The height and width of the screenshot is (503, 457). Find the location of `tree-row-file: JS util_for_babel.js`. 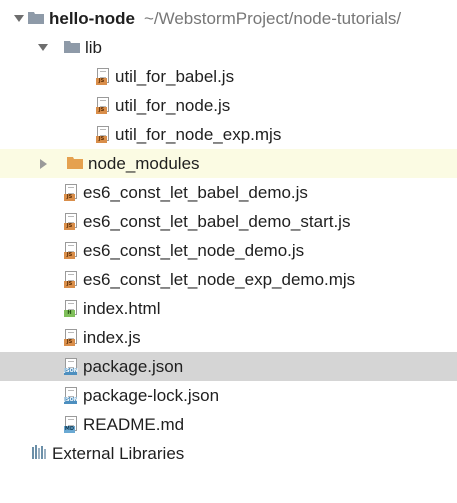

tree-row-file: JS util_for_babel.js is located at coordinates (228, 76).